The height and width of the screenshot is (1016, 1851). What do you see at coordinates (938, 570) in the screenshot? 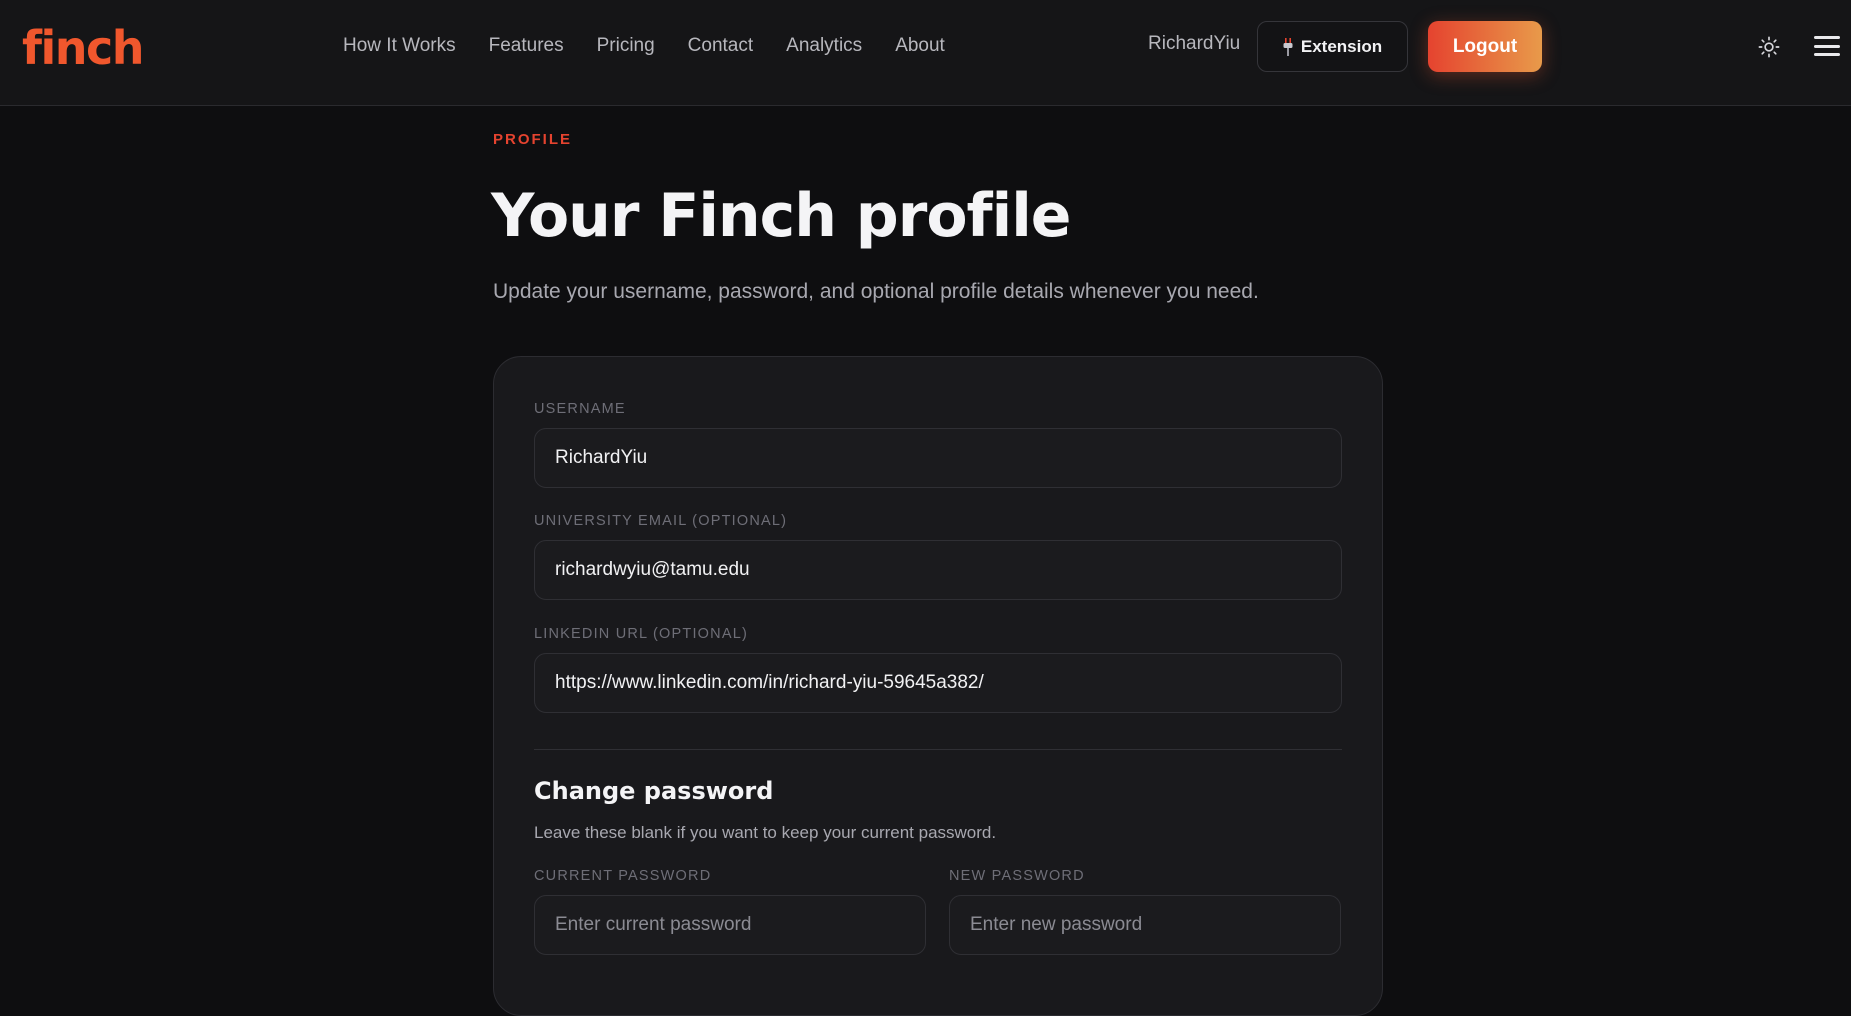
I see `email-input: richardwyiu@tamu.edu` at bounding box center [938, 570].